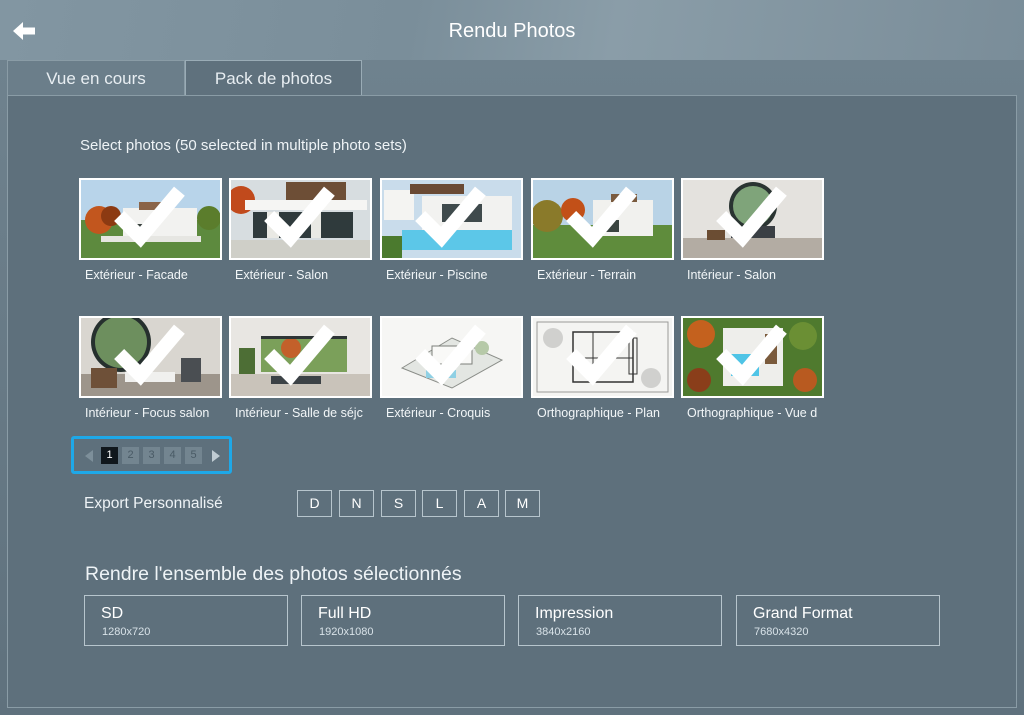  I want to click on photo-label: Orthographique - Vue d, so click(752, 413).